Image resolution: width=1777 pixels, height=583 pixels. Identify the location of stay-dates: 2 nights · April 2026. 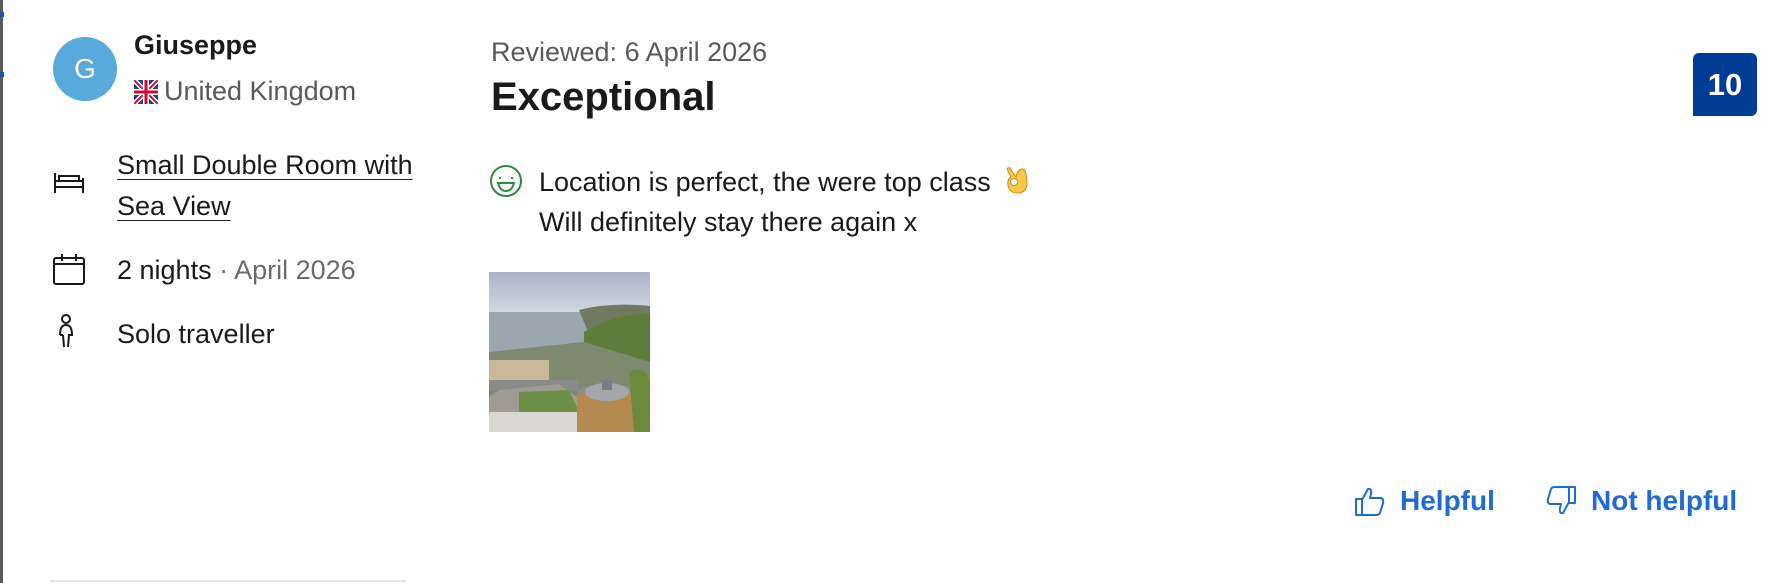
(236, 270).